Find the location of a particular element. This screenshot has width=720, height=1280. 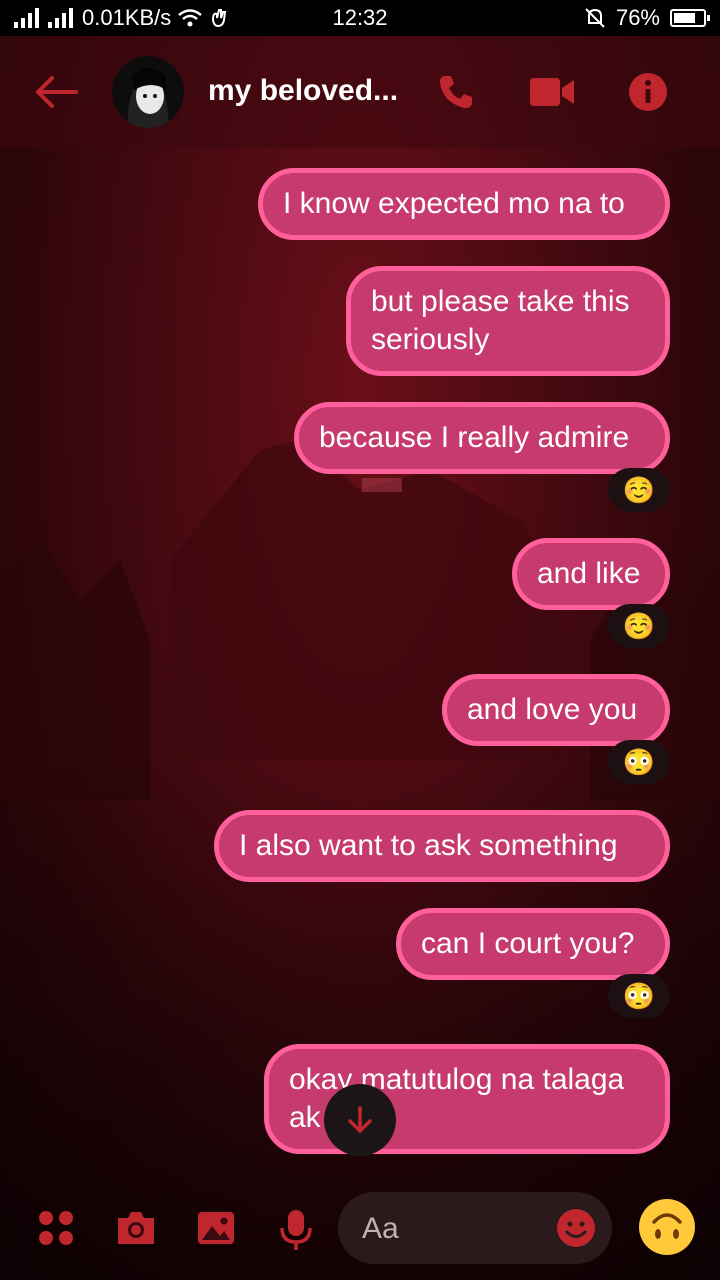

arrow-left-icon is located at coordinates (56, 92).